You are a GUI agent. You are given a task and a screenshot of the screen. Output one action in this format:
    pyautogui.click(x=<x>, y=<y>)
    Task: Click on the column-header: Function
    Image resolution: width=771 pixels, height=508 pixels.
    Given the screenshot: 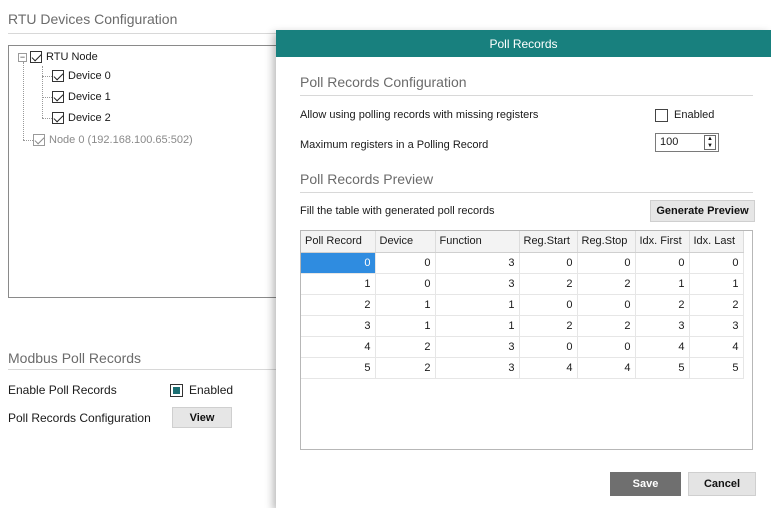 What is the action you would take?
    pyautogui.click(x=477, y=242)
    